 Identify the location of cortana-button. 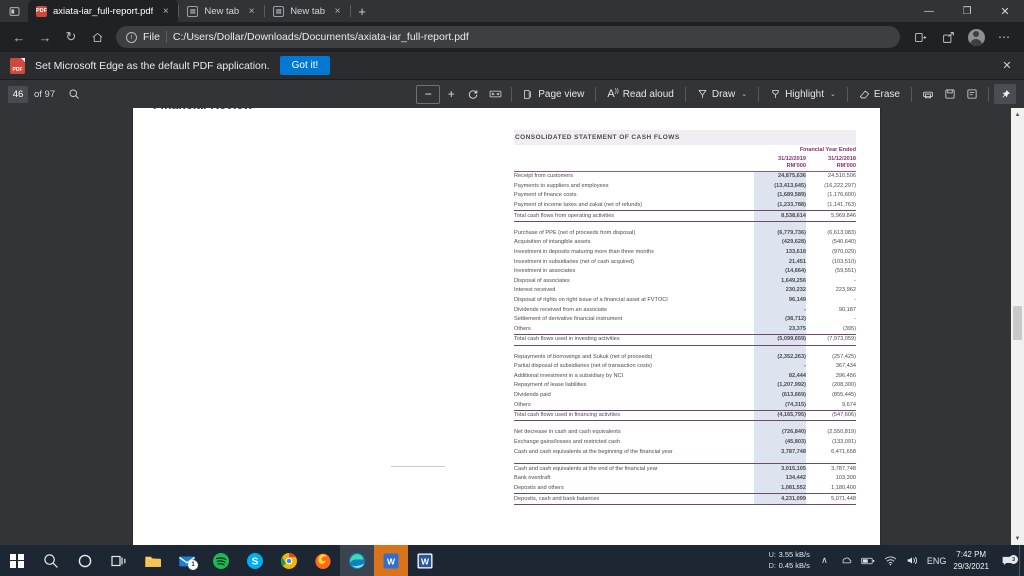
(85, 560).